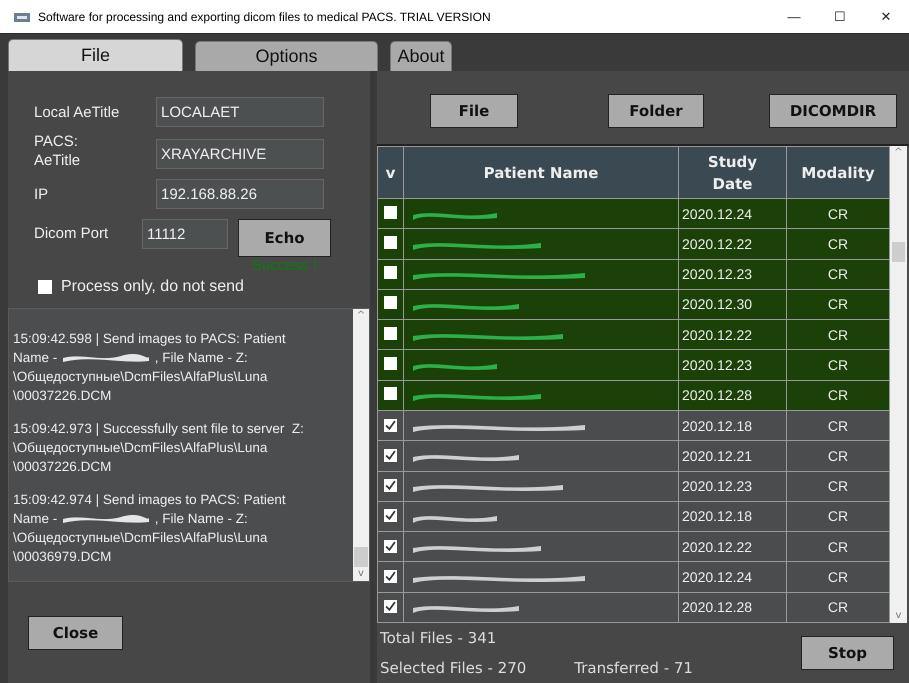  Describe the element at coordinates (838, 172) in the screenshot. I see `column-header: Modality` at that location.